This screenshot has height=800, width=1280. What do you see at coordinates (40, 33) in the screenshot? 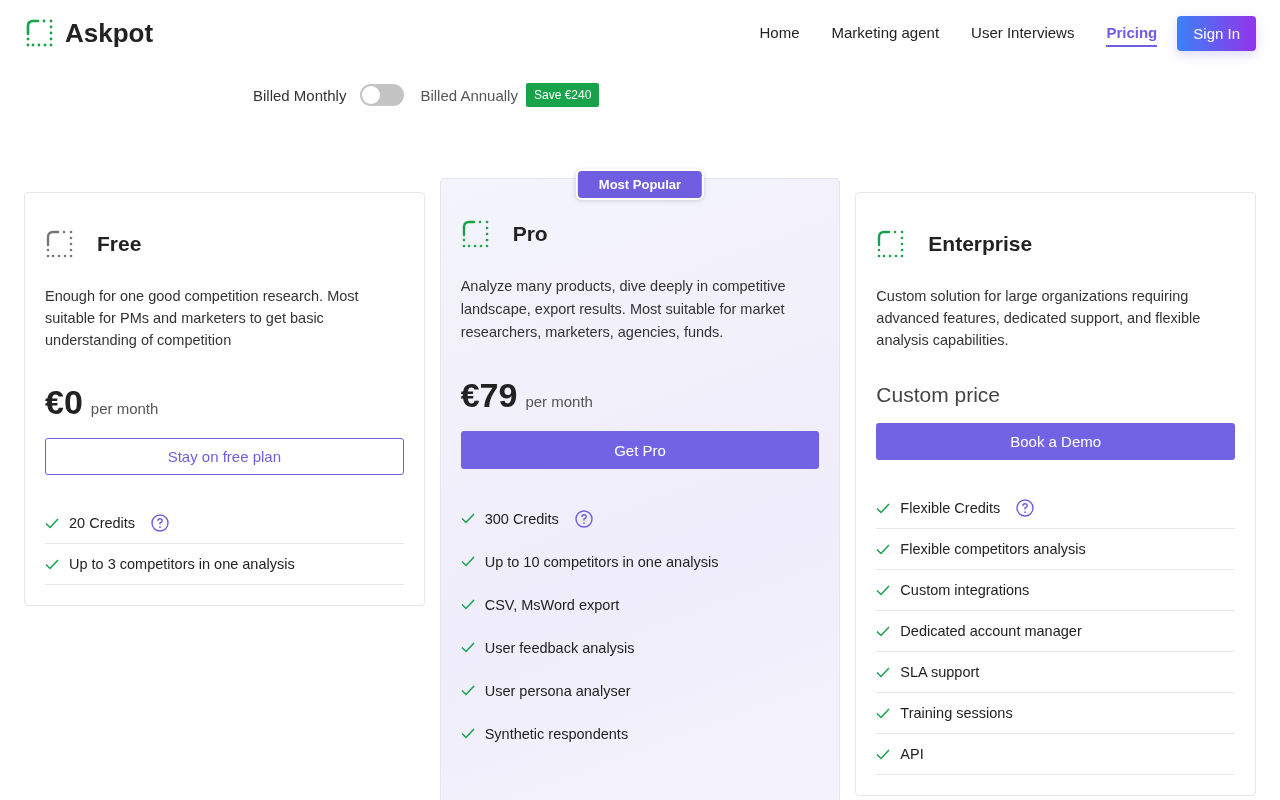
I see `logo-icon` at bounding box center [40, 33].